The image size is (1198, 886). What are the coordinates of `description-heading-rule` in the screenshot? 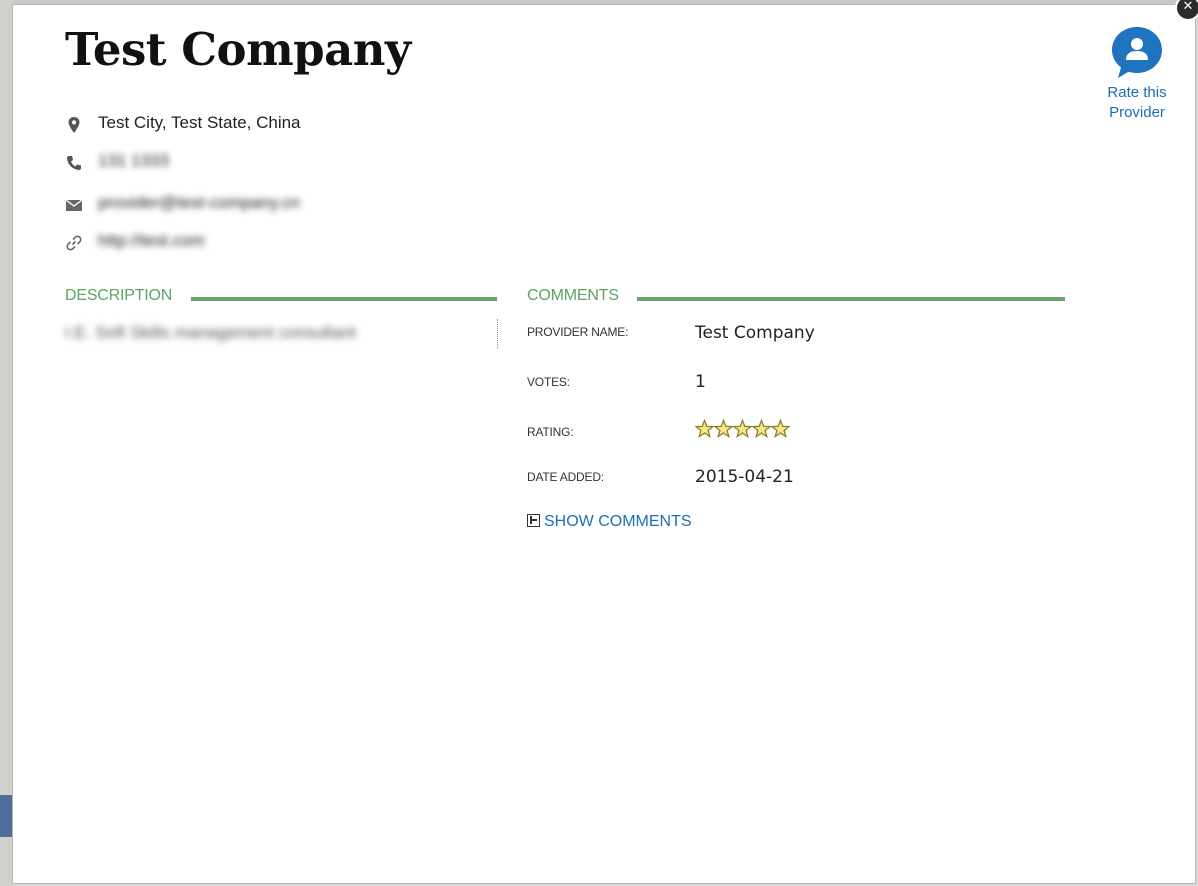 It's located at (344, 299).